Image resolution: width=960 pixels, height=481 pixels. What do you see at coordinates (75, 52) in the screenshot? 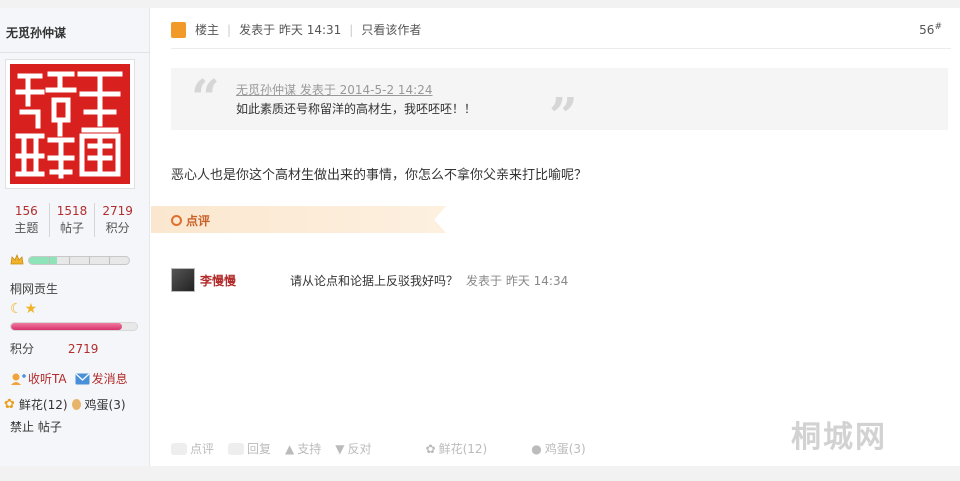
I see `sidebar-divider` at bounding box center [75, 52].